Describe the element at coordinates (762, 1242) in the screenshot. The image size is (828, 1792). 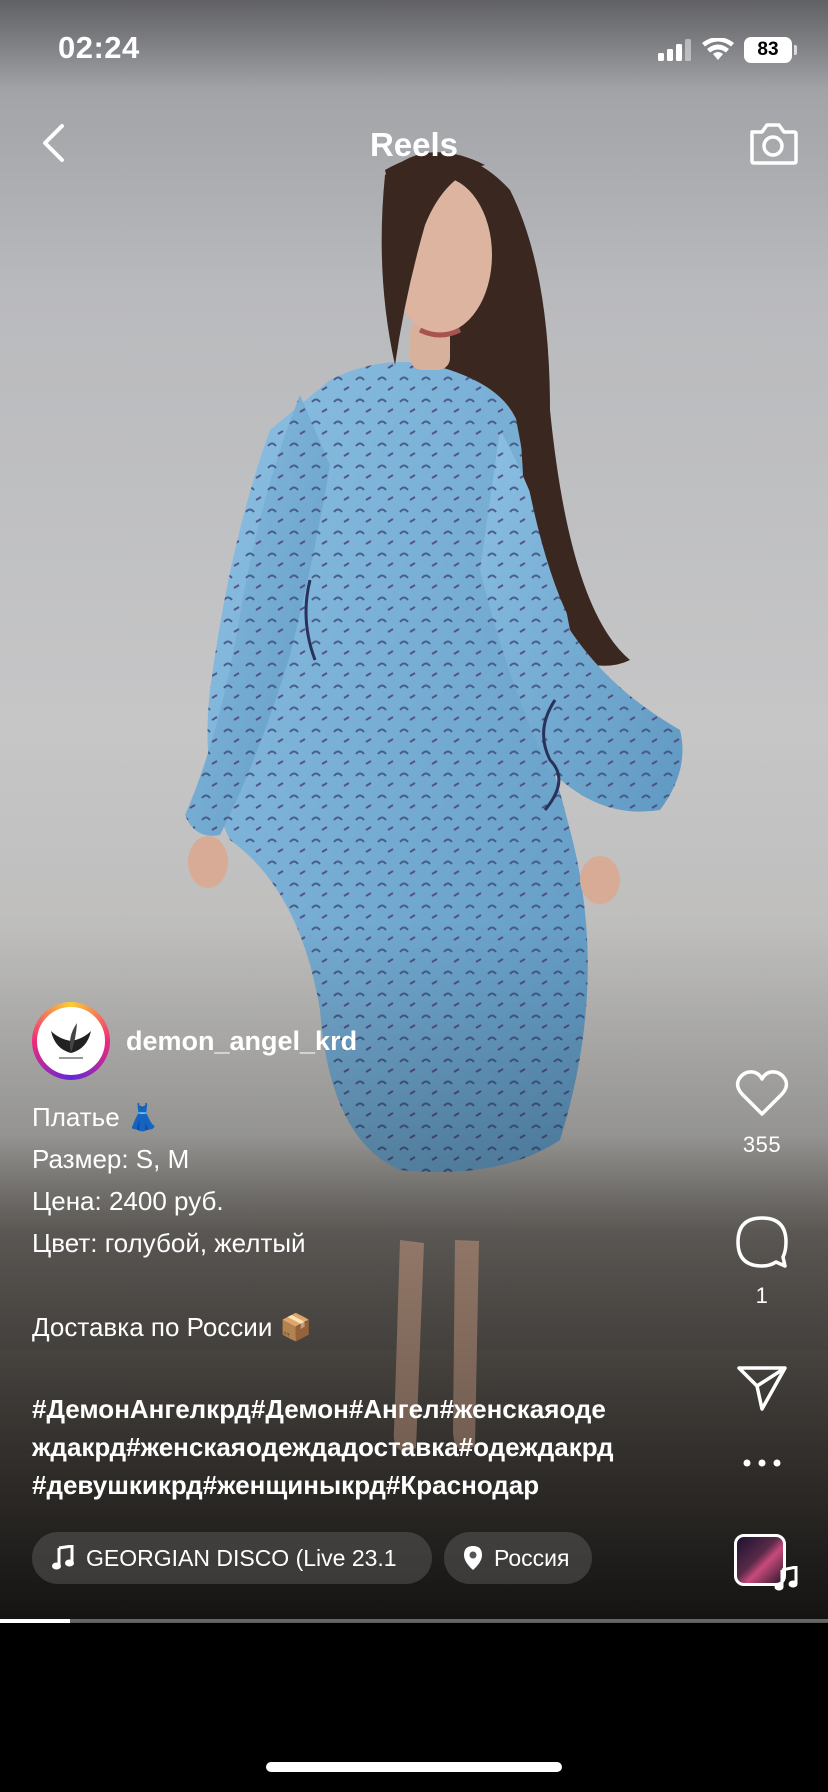
I see `comment-bubble-icon` at that location.